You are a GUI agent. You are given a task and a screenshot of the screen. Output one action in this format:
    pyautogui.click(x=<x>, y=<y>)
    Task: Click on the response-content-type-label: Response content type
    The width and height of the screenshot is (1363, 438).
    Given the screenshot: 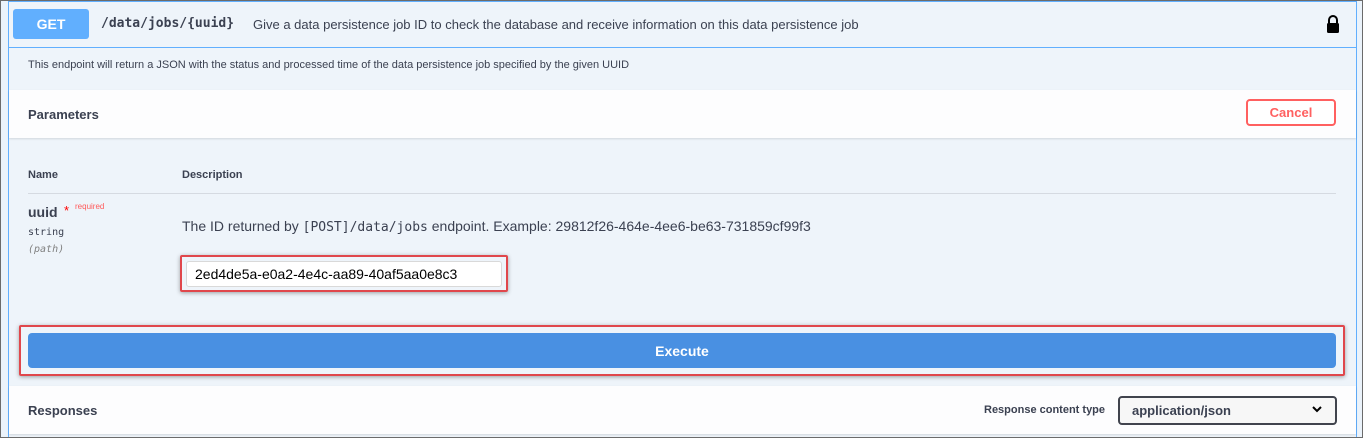 What is the action you would take?
    pyautogui.click(x=1045, y=410)
    